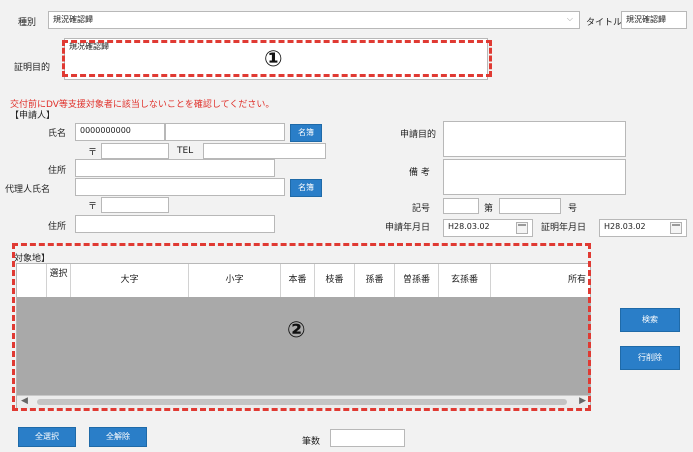 The height and width of the screenshot is (452, 693). What do you see at coordinates (273, 59) in the screenshot?
I see `callout-number-1: ①` at bounding box center [273, 59].